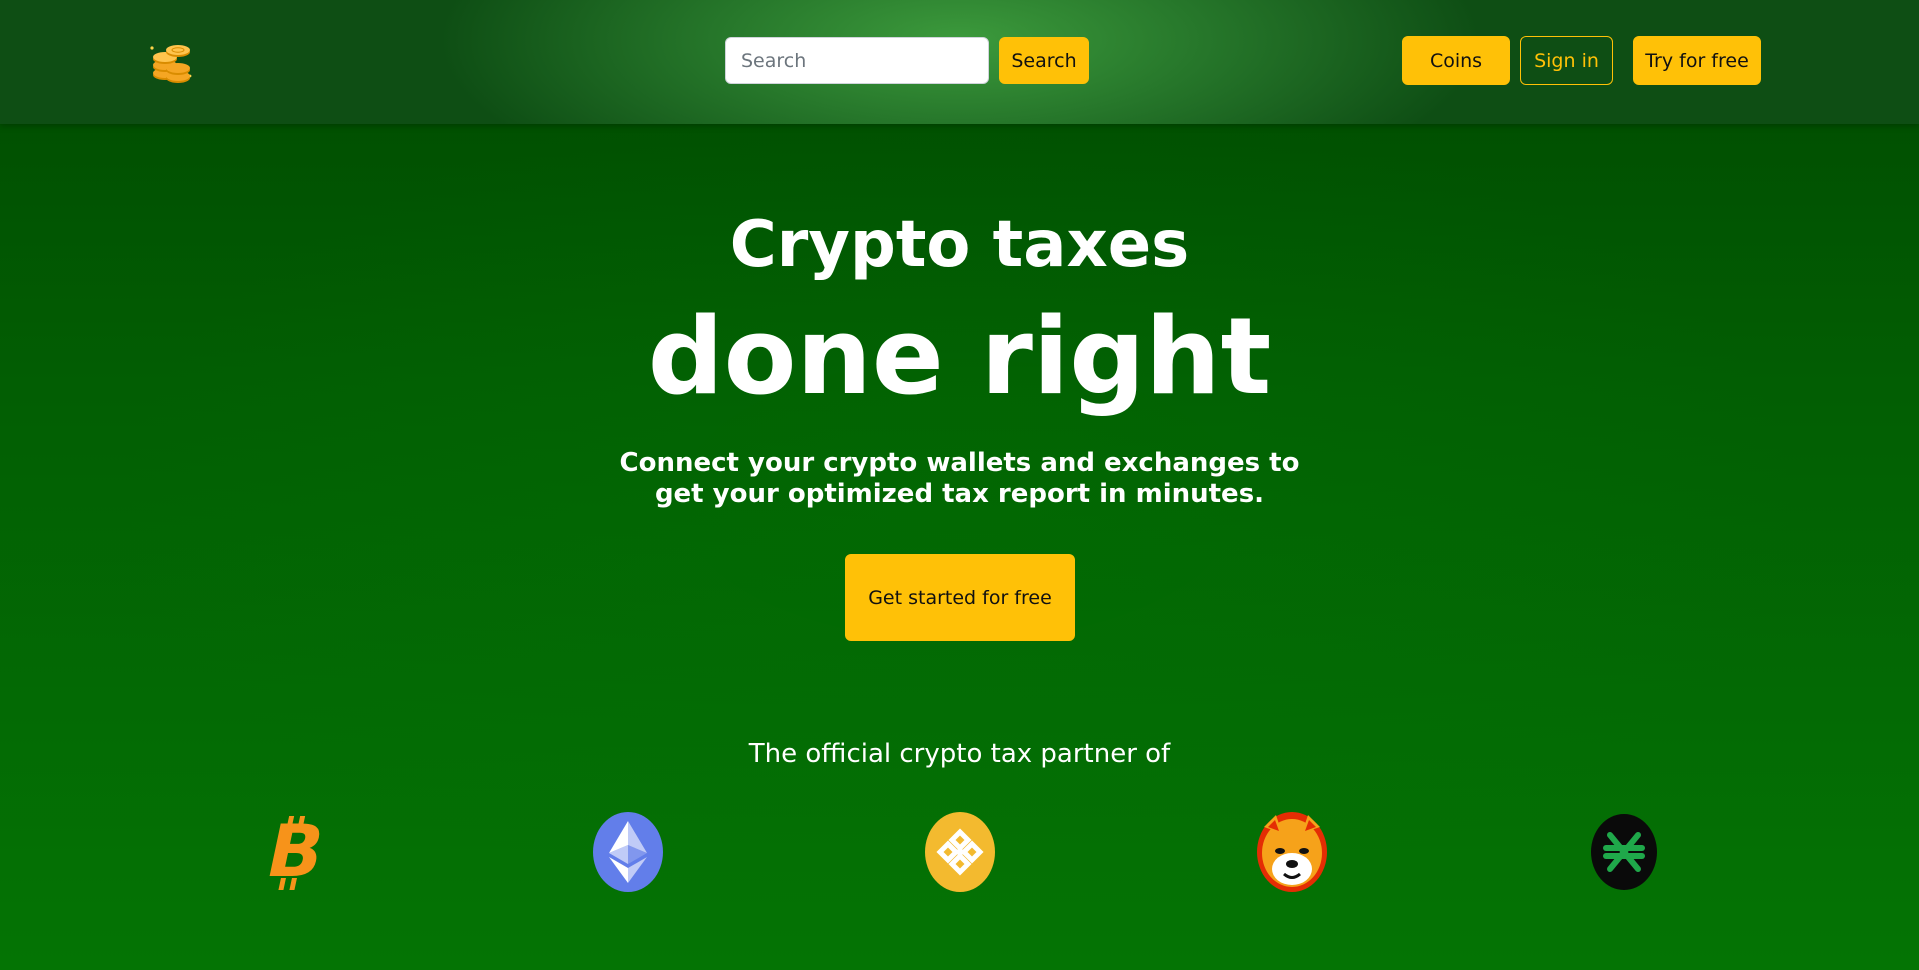  I want to click on shiba-inu-icon, so click(1292, 852).